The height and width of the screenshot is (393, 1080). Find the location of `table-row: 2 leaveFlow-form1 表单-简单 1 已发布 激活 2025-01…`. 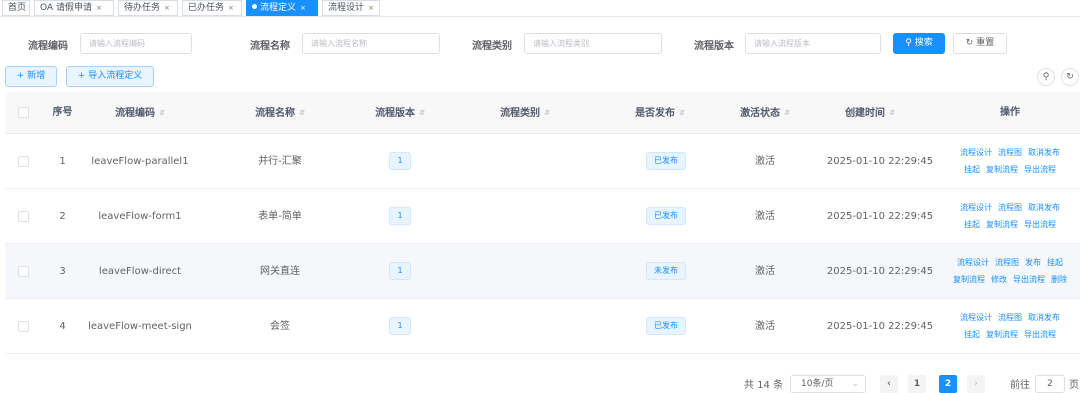

table-row: 2 leaveFlow-form1 表单-简单 1 已发布 激活 2025-01… is located at coordinates (542, 216).